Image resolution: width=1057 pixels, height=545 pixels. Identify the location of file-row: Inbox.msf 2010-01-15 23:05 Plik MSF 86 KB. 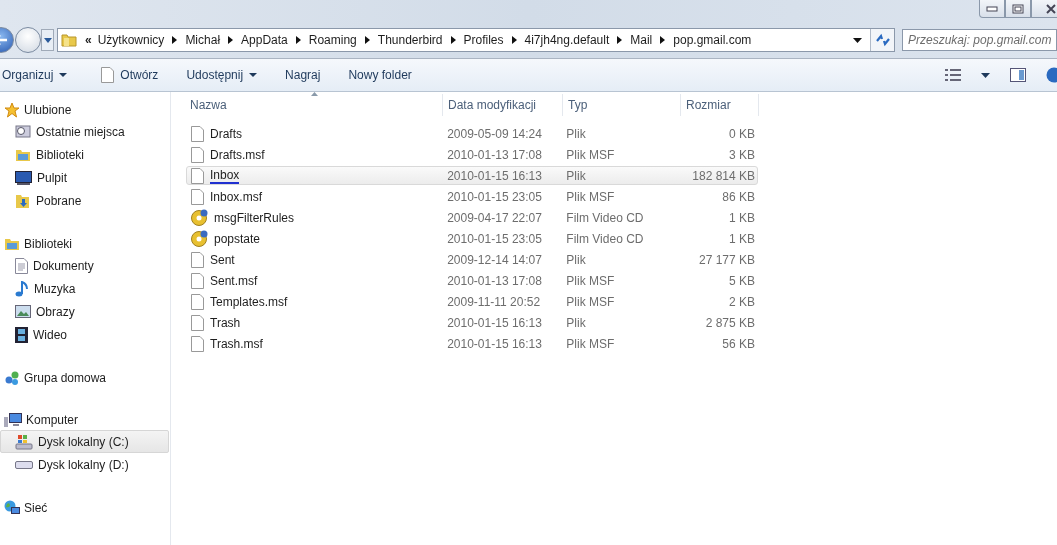
(472, 196).